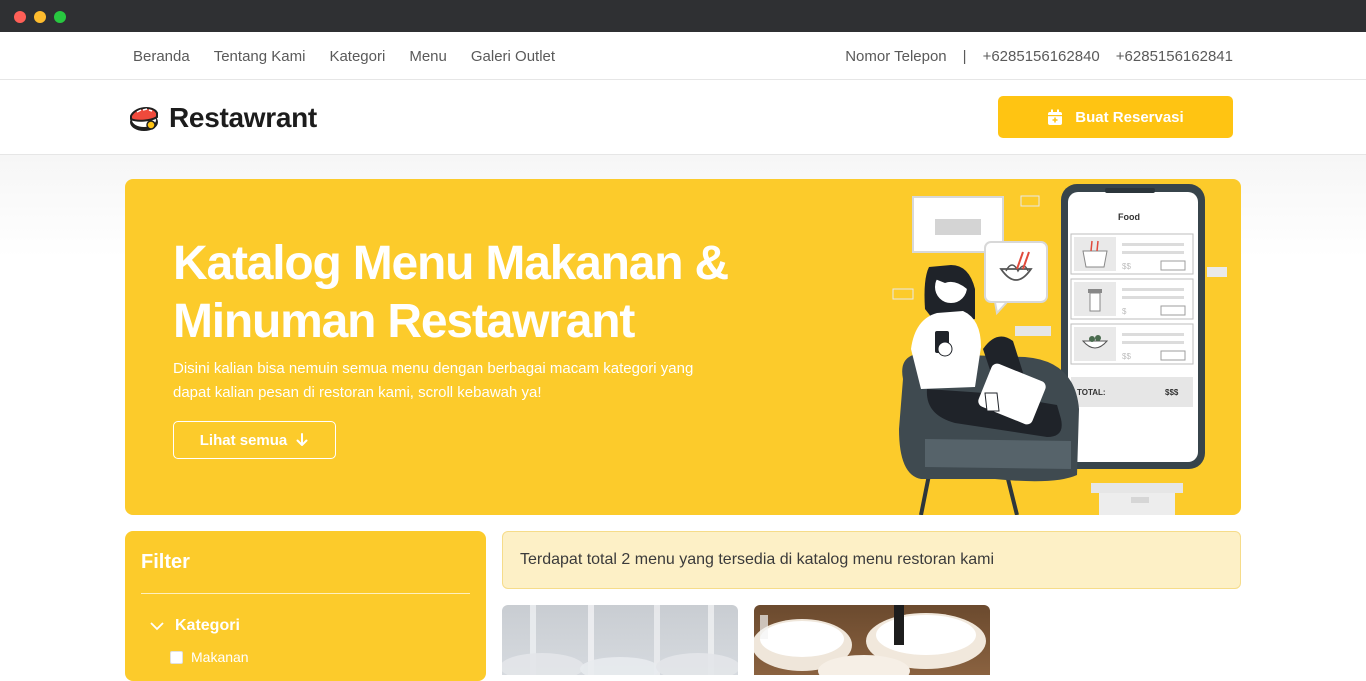 The height and width of the screenshot is (681, 1366). What do you see at coordinates (1041, 56) in the screenshot?
I see `phone-number-1: +6285156162840` at bounding box center [1041, 56].